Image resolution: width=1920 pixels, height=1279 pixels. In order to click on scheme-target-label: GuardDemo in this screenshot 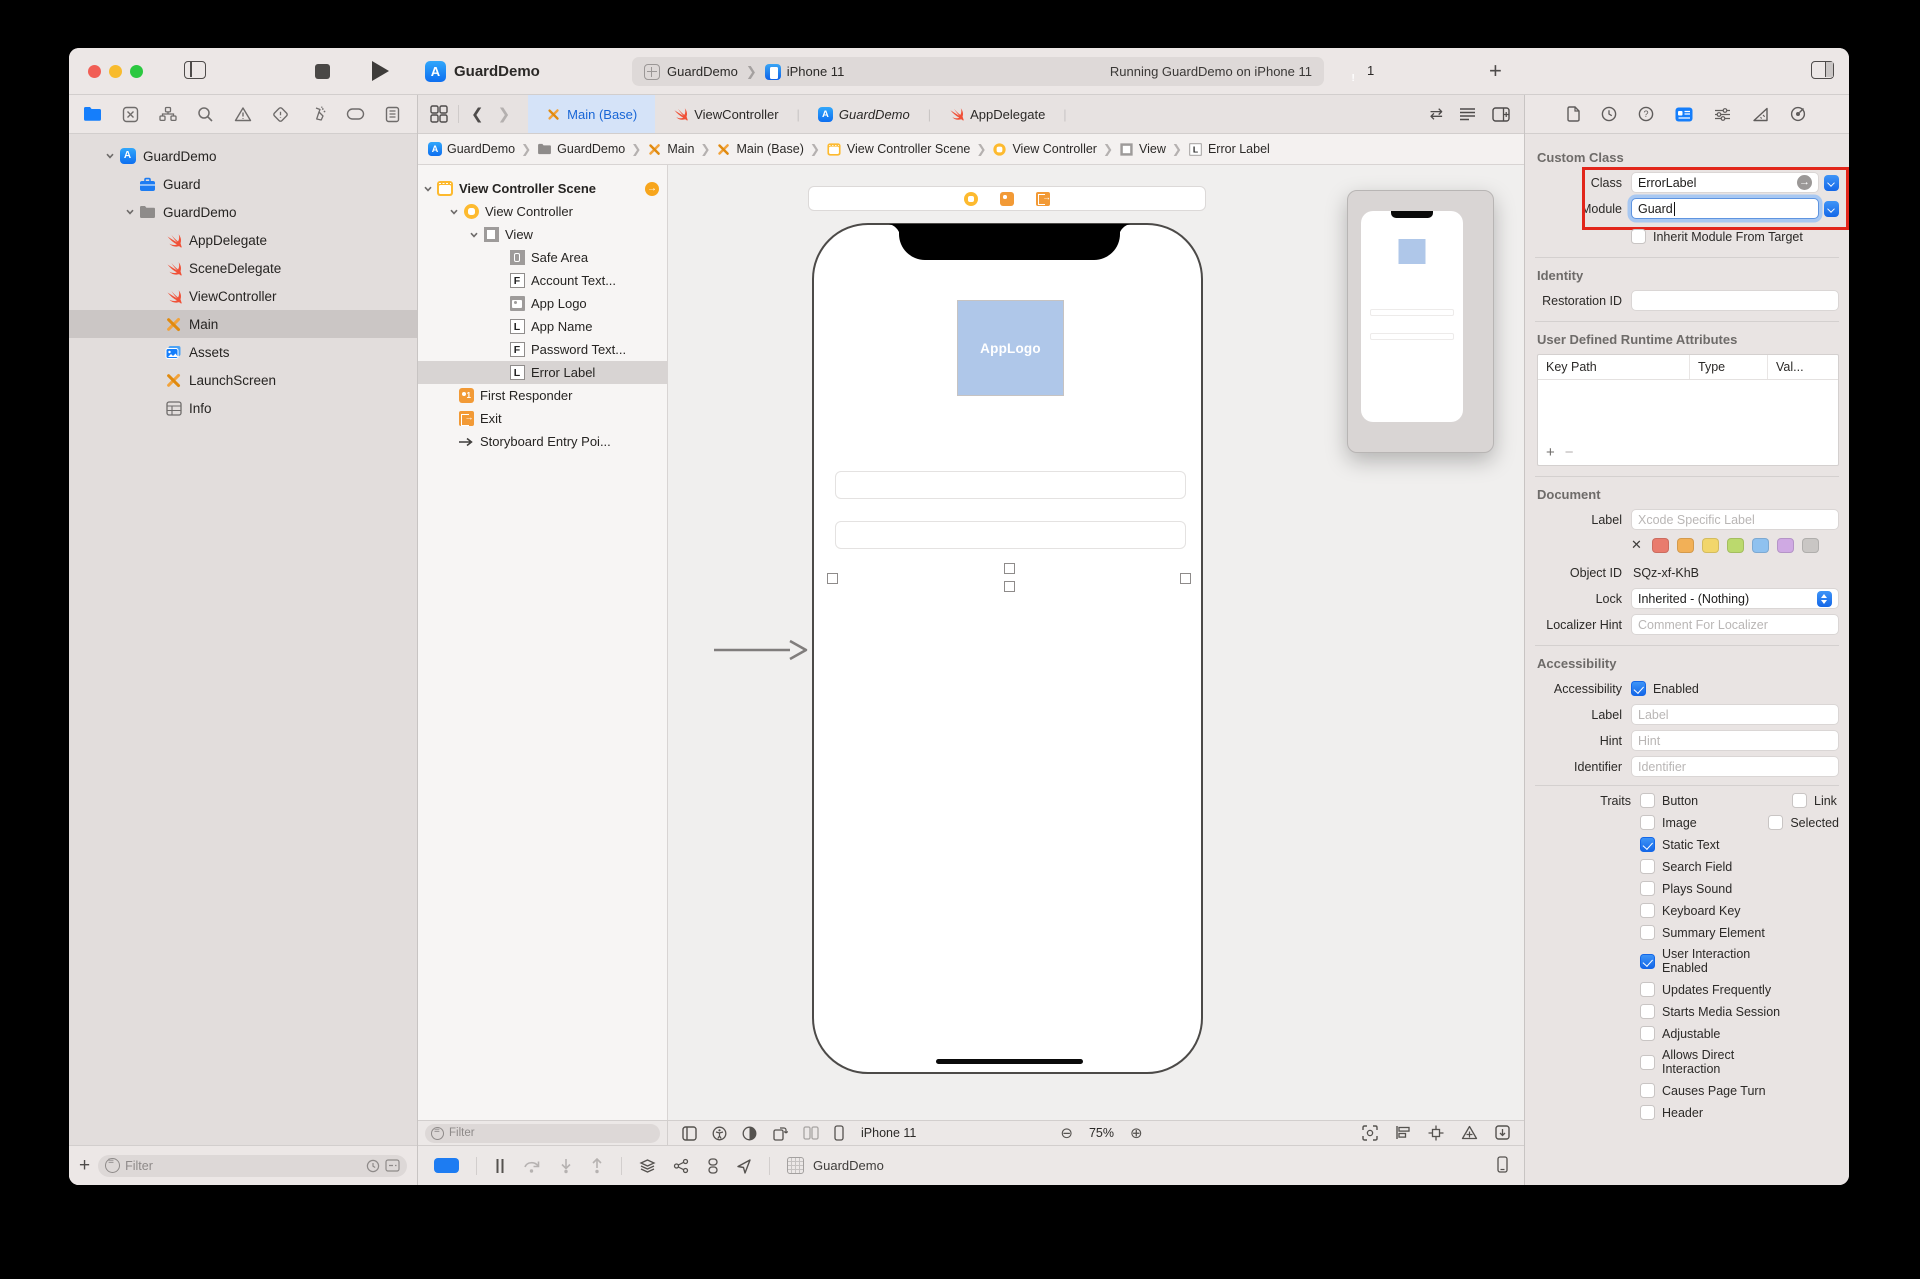, I will do `click(702, 71)`.